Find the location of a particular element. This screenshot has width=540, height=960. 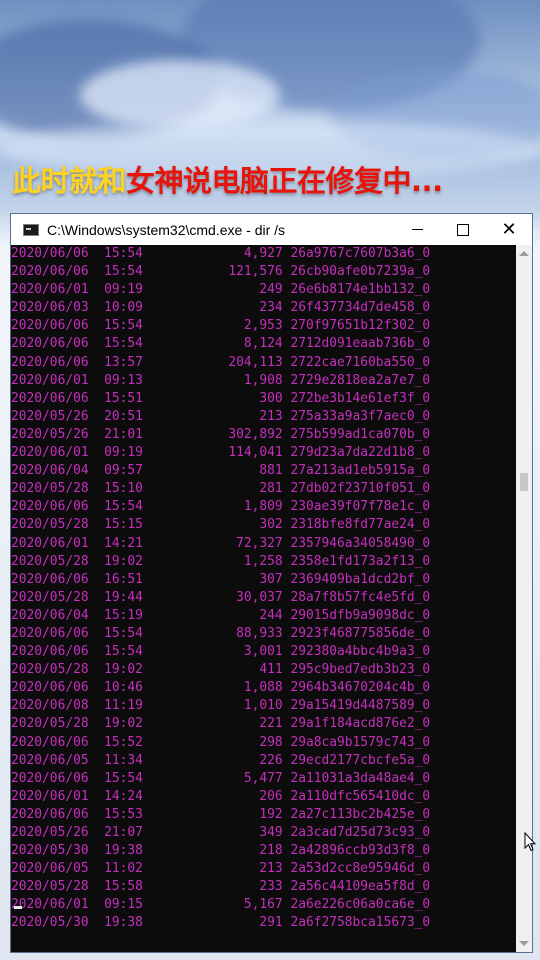

entry-size: 204,113 is located at coordinates (255, 362).